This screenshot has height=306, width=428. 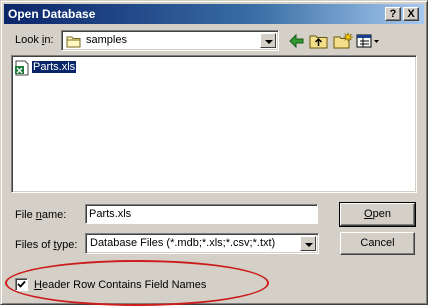 I want to click on help-button: ?, so click(x=393, y=14).